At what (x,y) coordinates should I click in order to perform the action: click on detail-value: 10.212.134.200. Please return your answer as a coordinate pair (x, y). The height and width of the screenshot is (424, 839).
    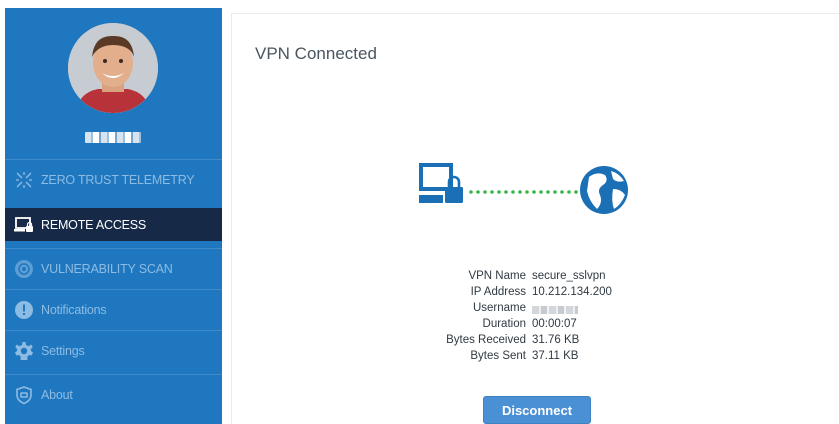
    Looking at the image, I should click on (572, 292).